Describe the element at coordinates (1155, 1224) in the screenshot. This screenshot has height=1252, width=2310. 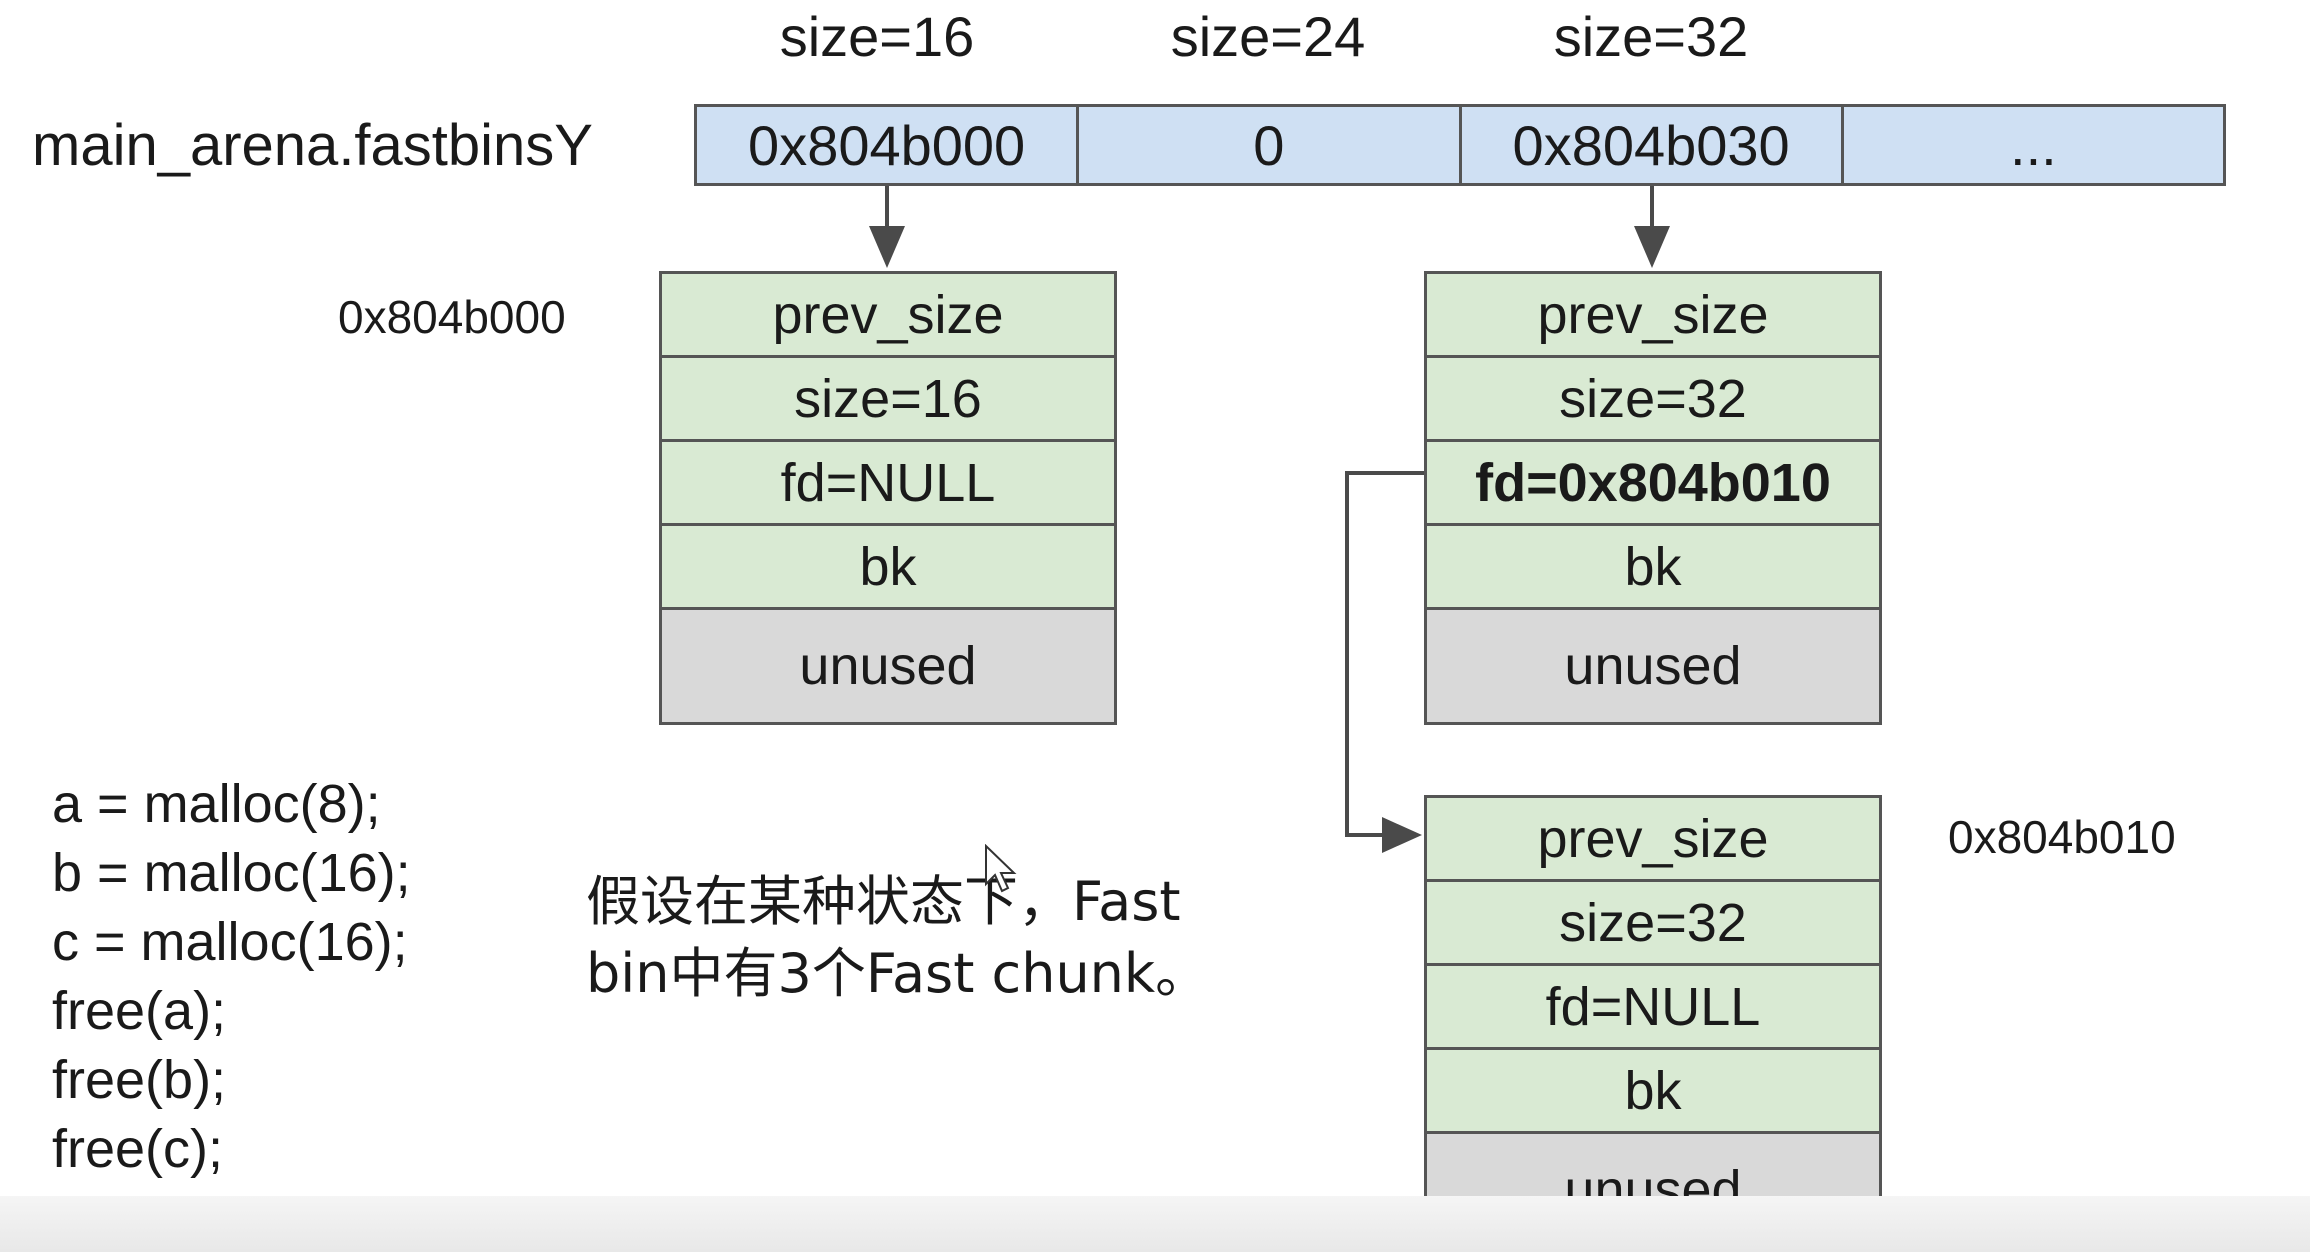
I see `bottom-bar` at that location.